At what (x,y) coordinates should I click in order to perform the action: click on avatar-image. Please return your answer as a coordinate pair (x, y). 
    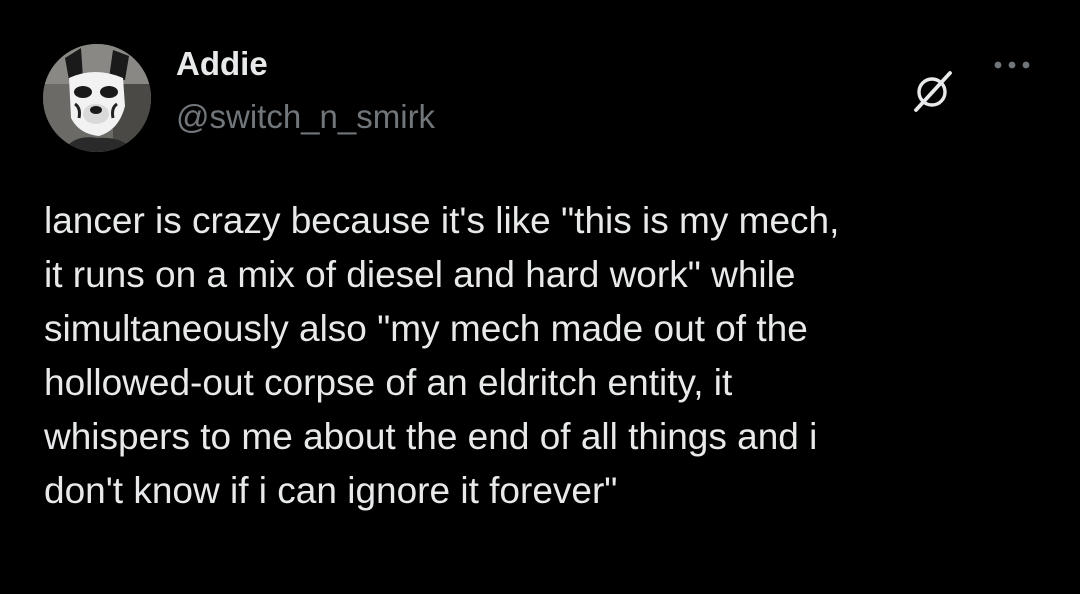
    Looking at the image, I should click on (97, 98).